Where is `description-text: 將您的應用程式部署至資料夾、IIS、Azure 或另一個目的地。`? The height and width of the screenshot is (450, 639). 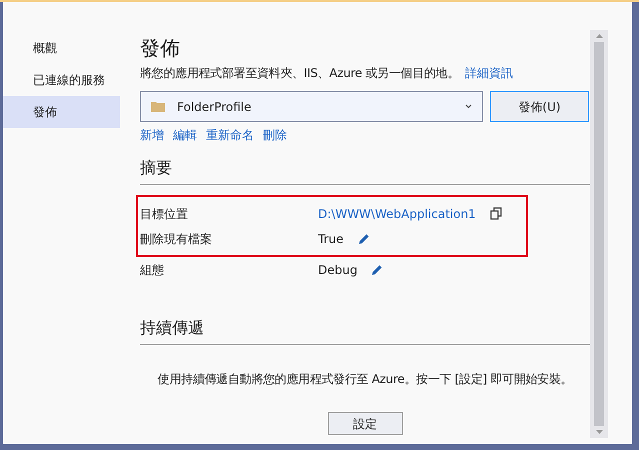
description-text: 將您的應用程式部署至資料夾、IIS、Azure 或另一個目的地。 is located at coordinates (300, 73).